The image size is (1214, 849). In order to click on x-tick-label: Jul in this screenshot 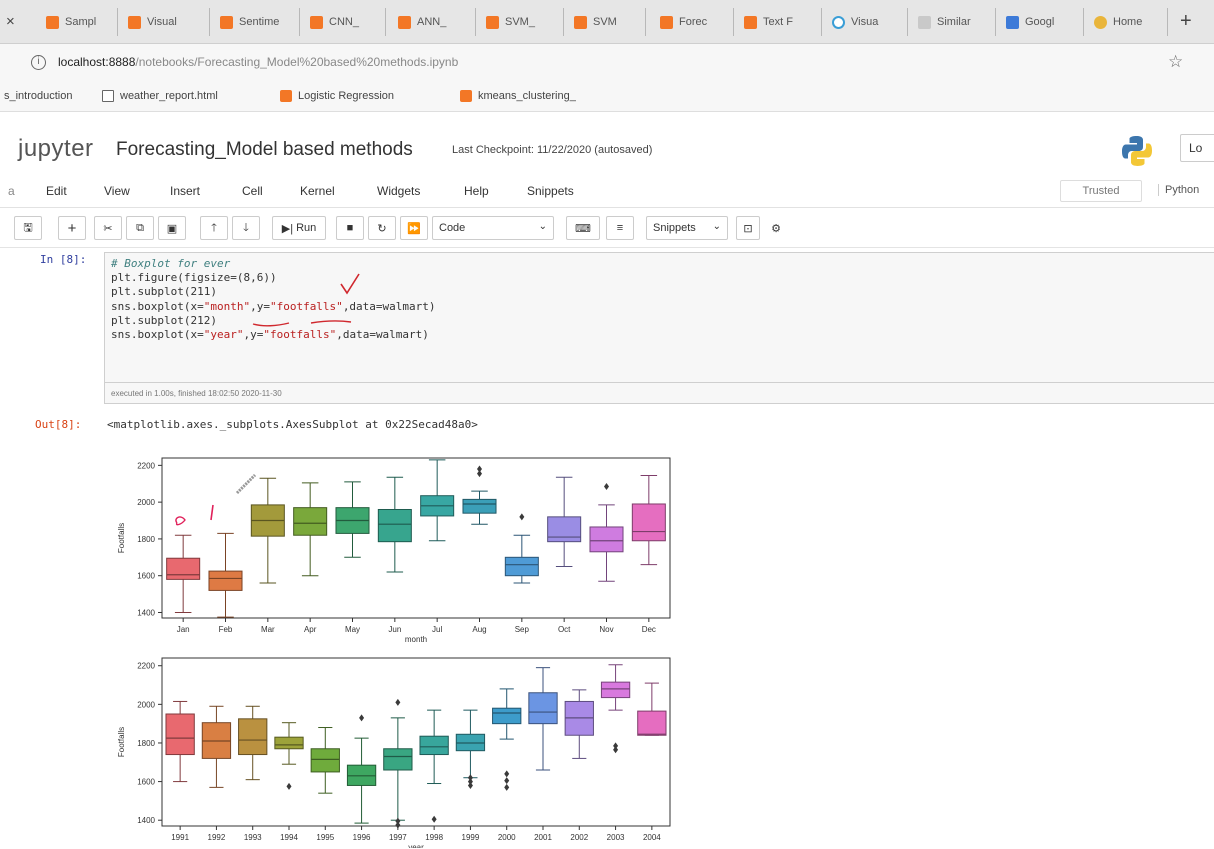, I will do `click(437, 629)`.